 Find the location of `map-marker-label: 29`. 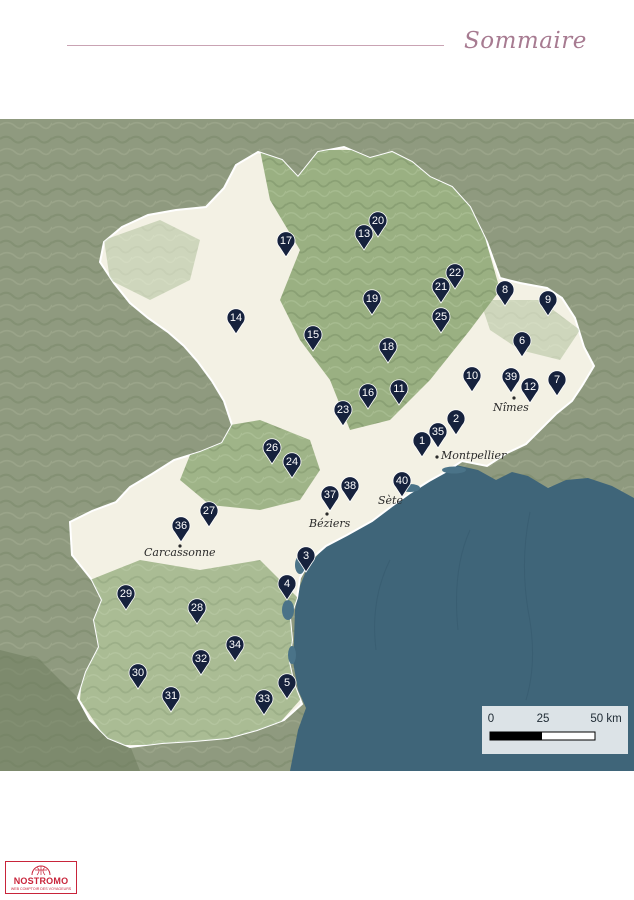

map-marker-label: 29 is located at coordinates (126, 594).